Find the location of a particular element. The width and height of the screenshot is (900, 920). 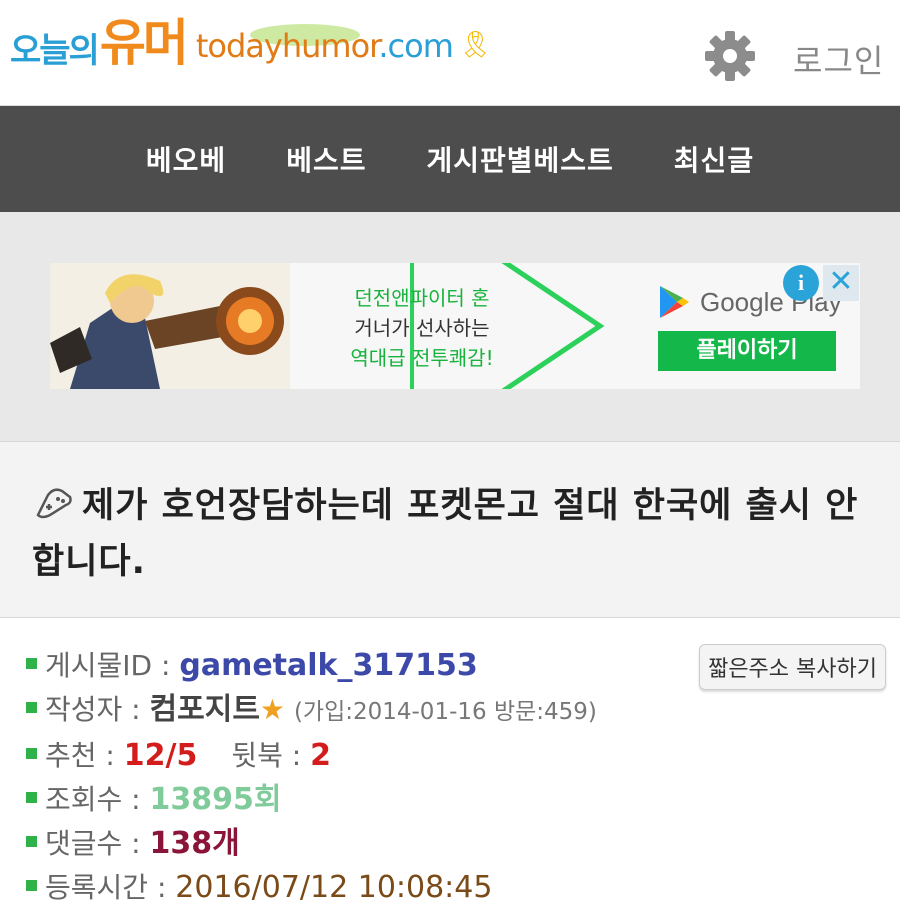

downvote-label: 뒷북 : is located at coordinates (271, 755).